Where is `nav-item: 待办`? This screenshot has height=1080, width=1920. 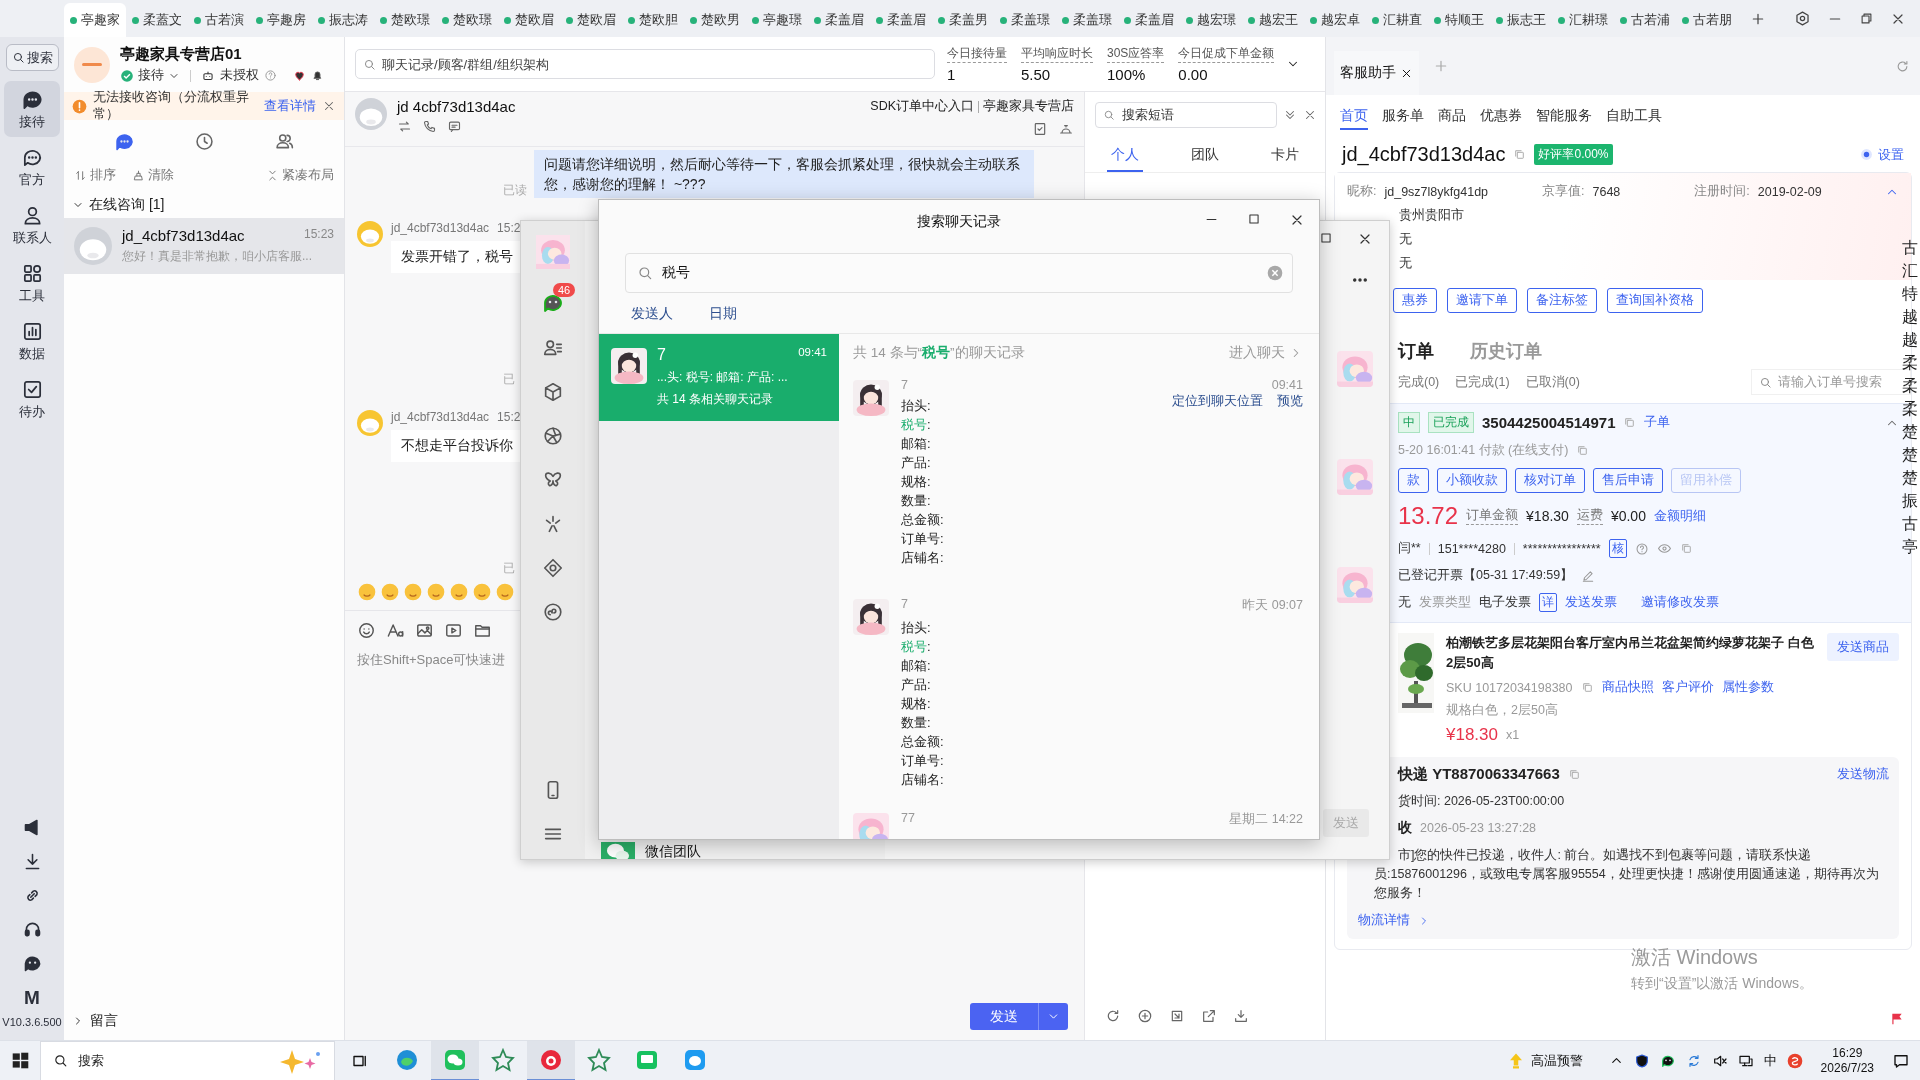
nav-item: 待办 is located at coordinates (32, 399).